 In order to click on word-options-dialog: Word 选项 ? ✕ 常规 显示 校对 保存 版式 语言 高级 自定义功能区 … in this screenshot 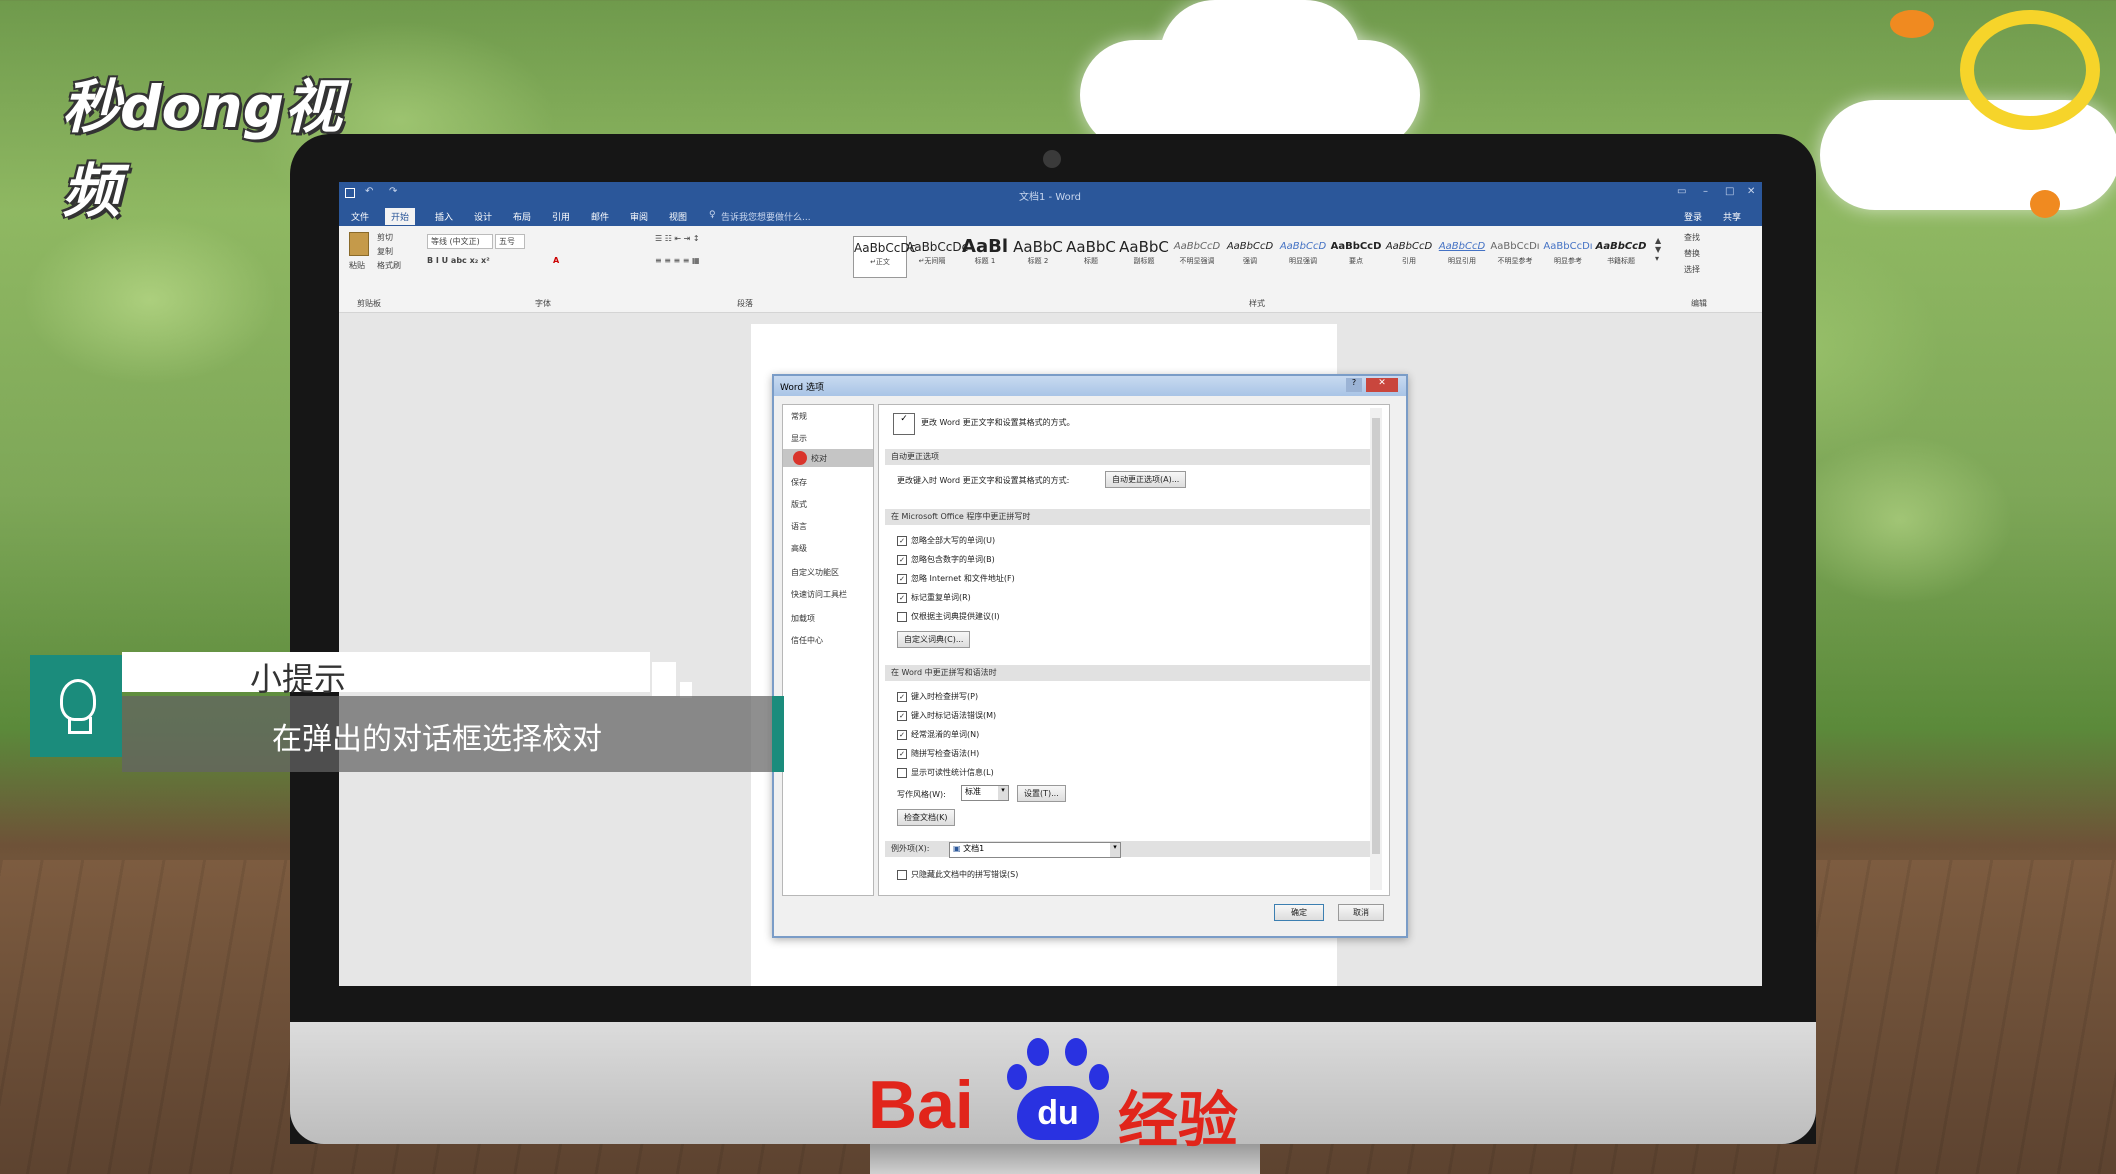, I will do `click(1090, 656)`.